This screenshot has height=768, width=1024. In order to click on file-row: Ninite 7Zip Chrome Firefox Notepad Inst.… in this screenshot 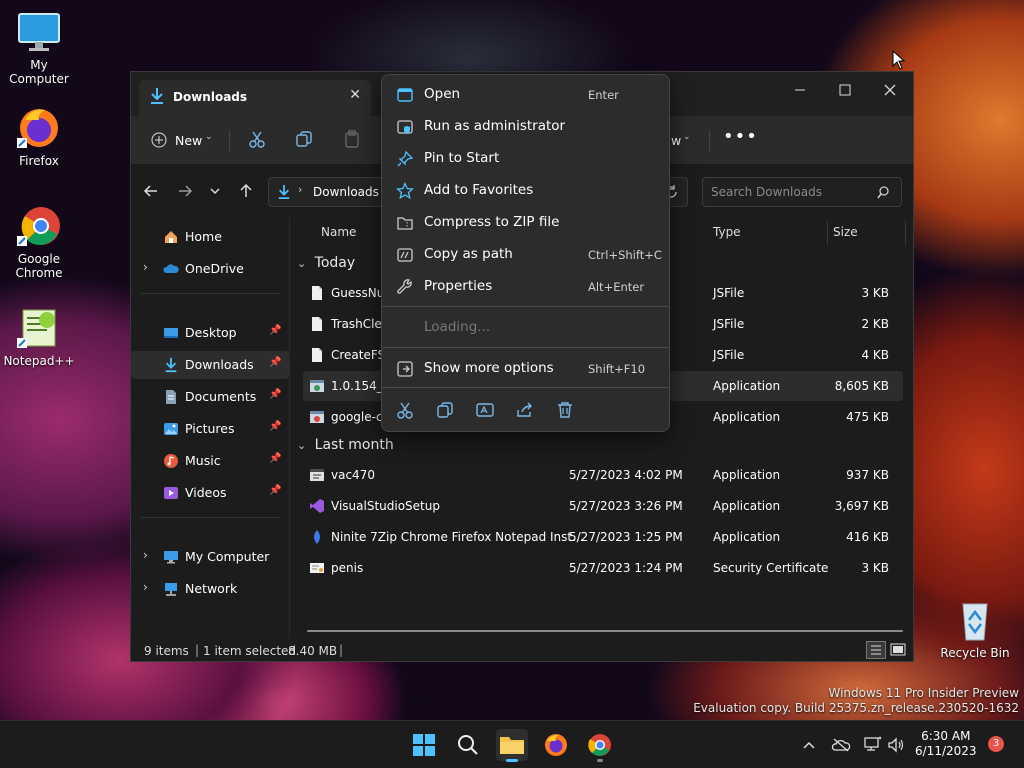, I will do `click(603, 537)`.